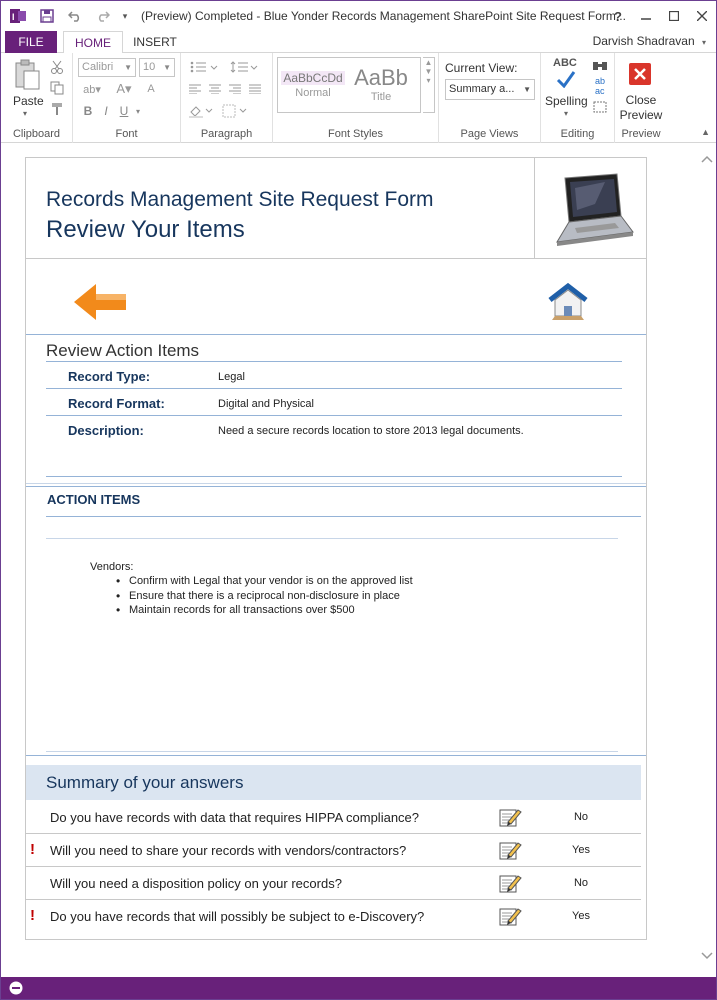  I want to click on tab-file: FILE, so click(31, 42).